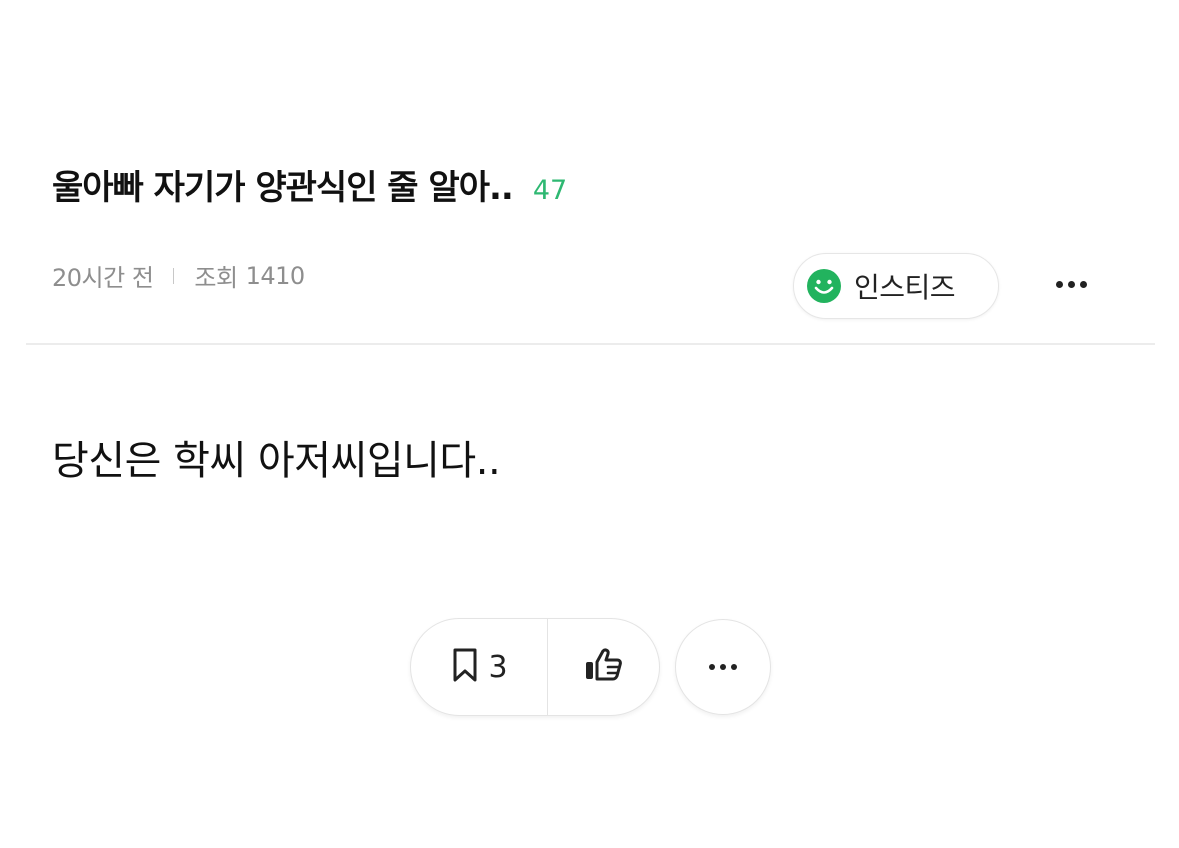 The width and height of the screenshot is (1179, 848). I want to click on meta-divider, so click(174, 275).